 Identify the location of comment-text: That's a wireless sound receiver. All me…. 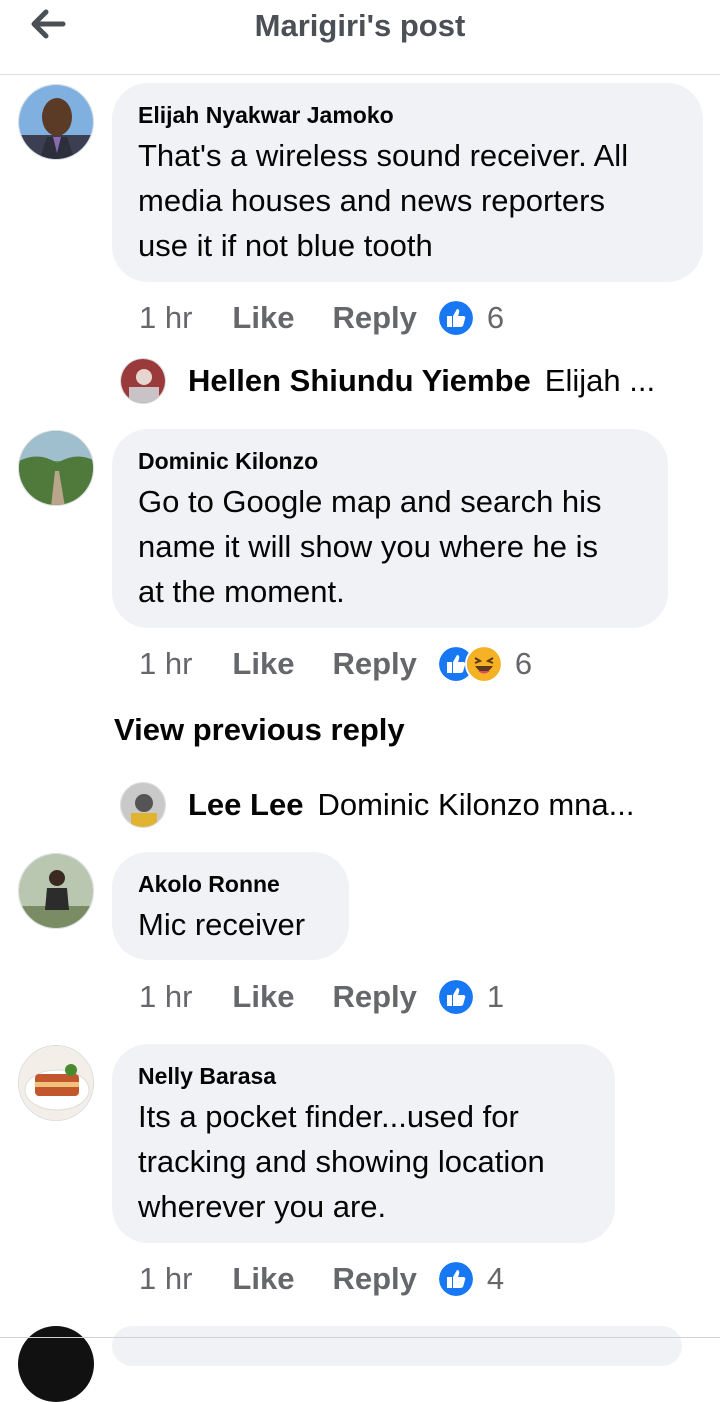
(383, 200).